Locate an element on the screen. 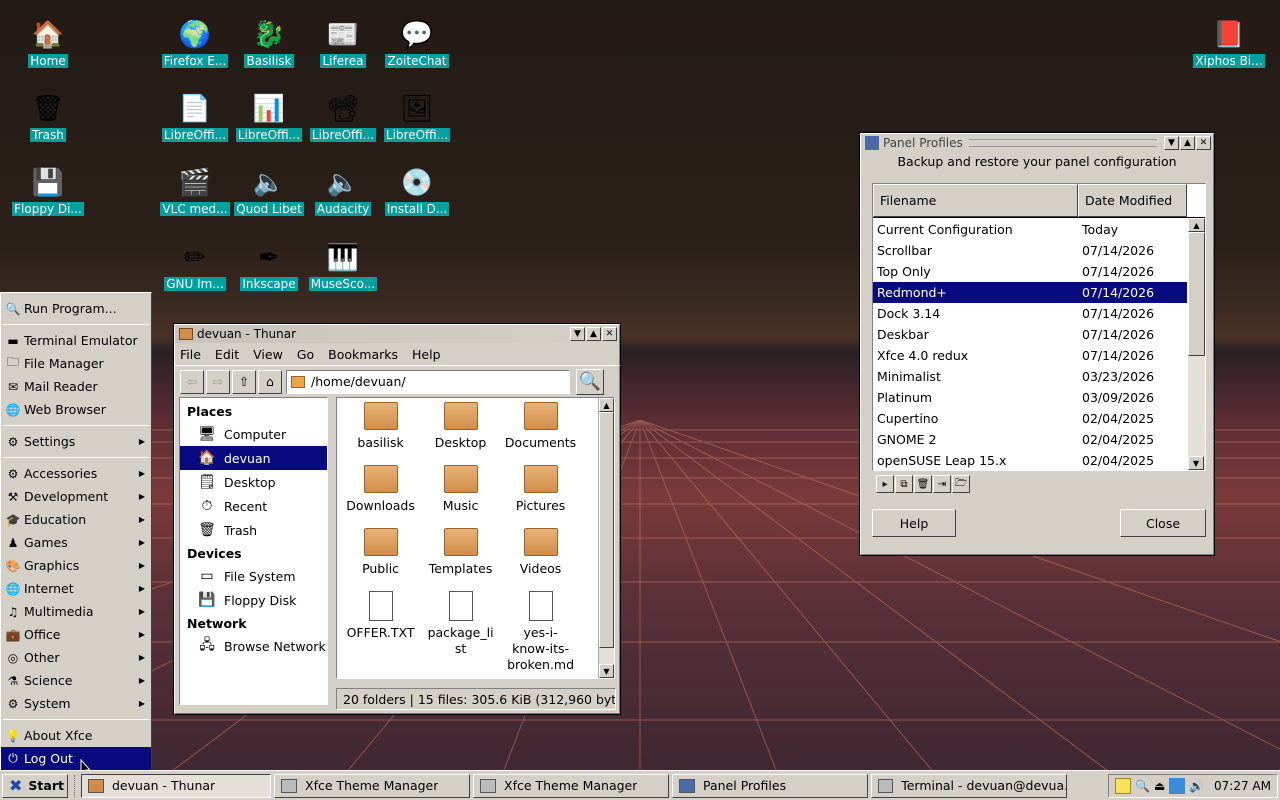 The width and height of the screenshot is (1280, 800). location-bar: /home/devuan/ is located at coordinates (428, 381).